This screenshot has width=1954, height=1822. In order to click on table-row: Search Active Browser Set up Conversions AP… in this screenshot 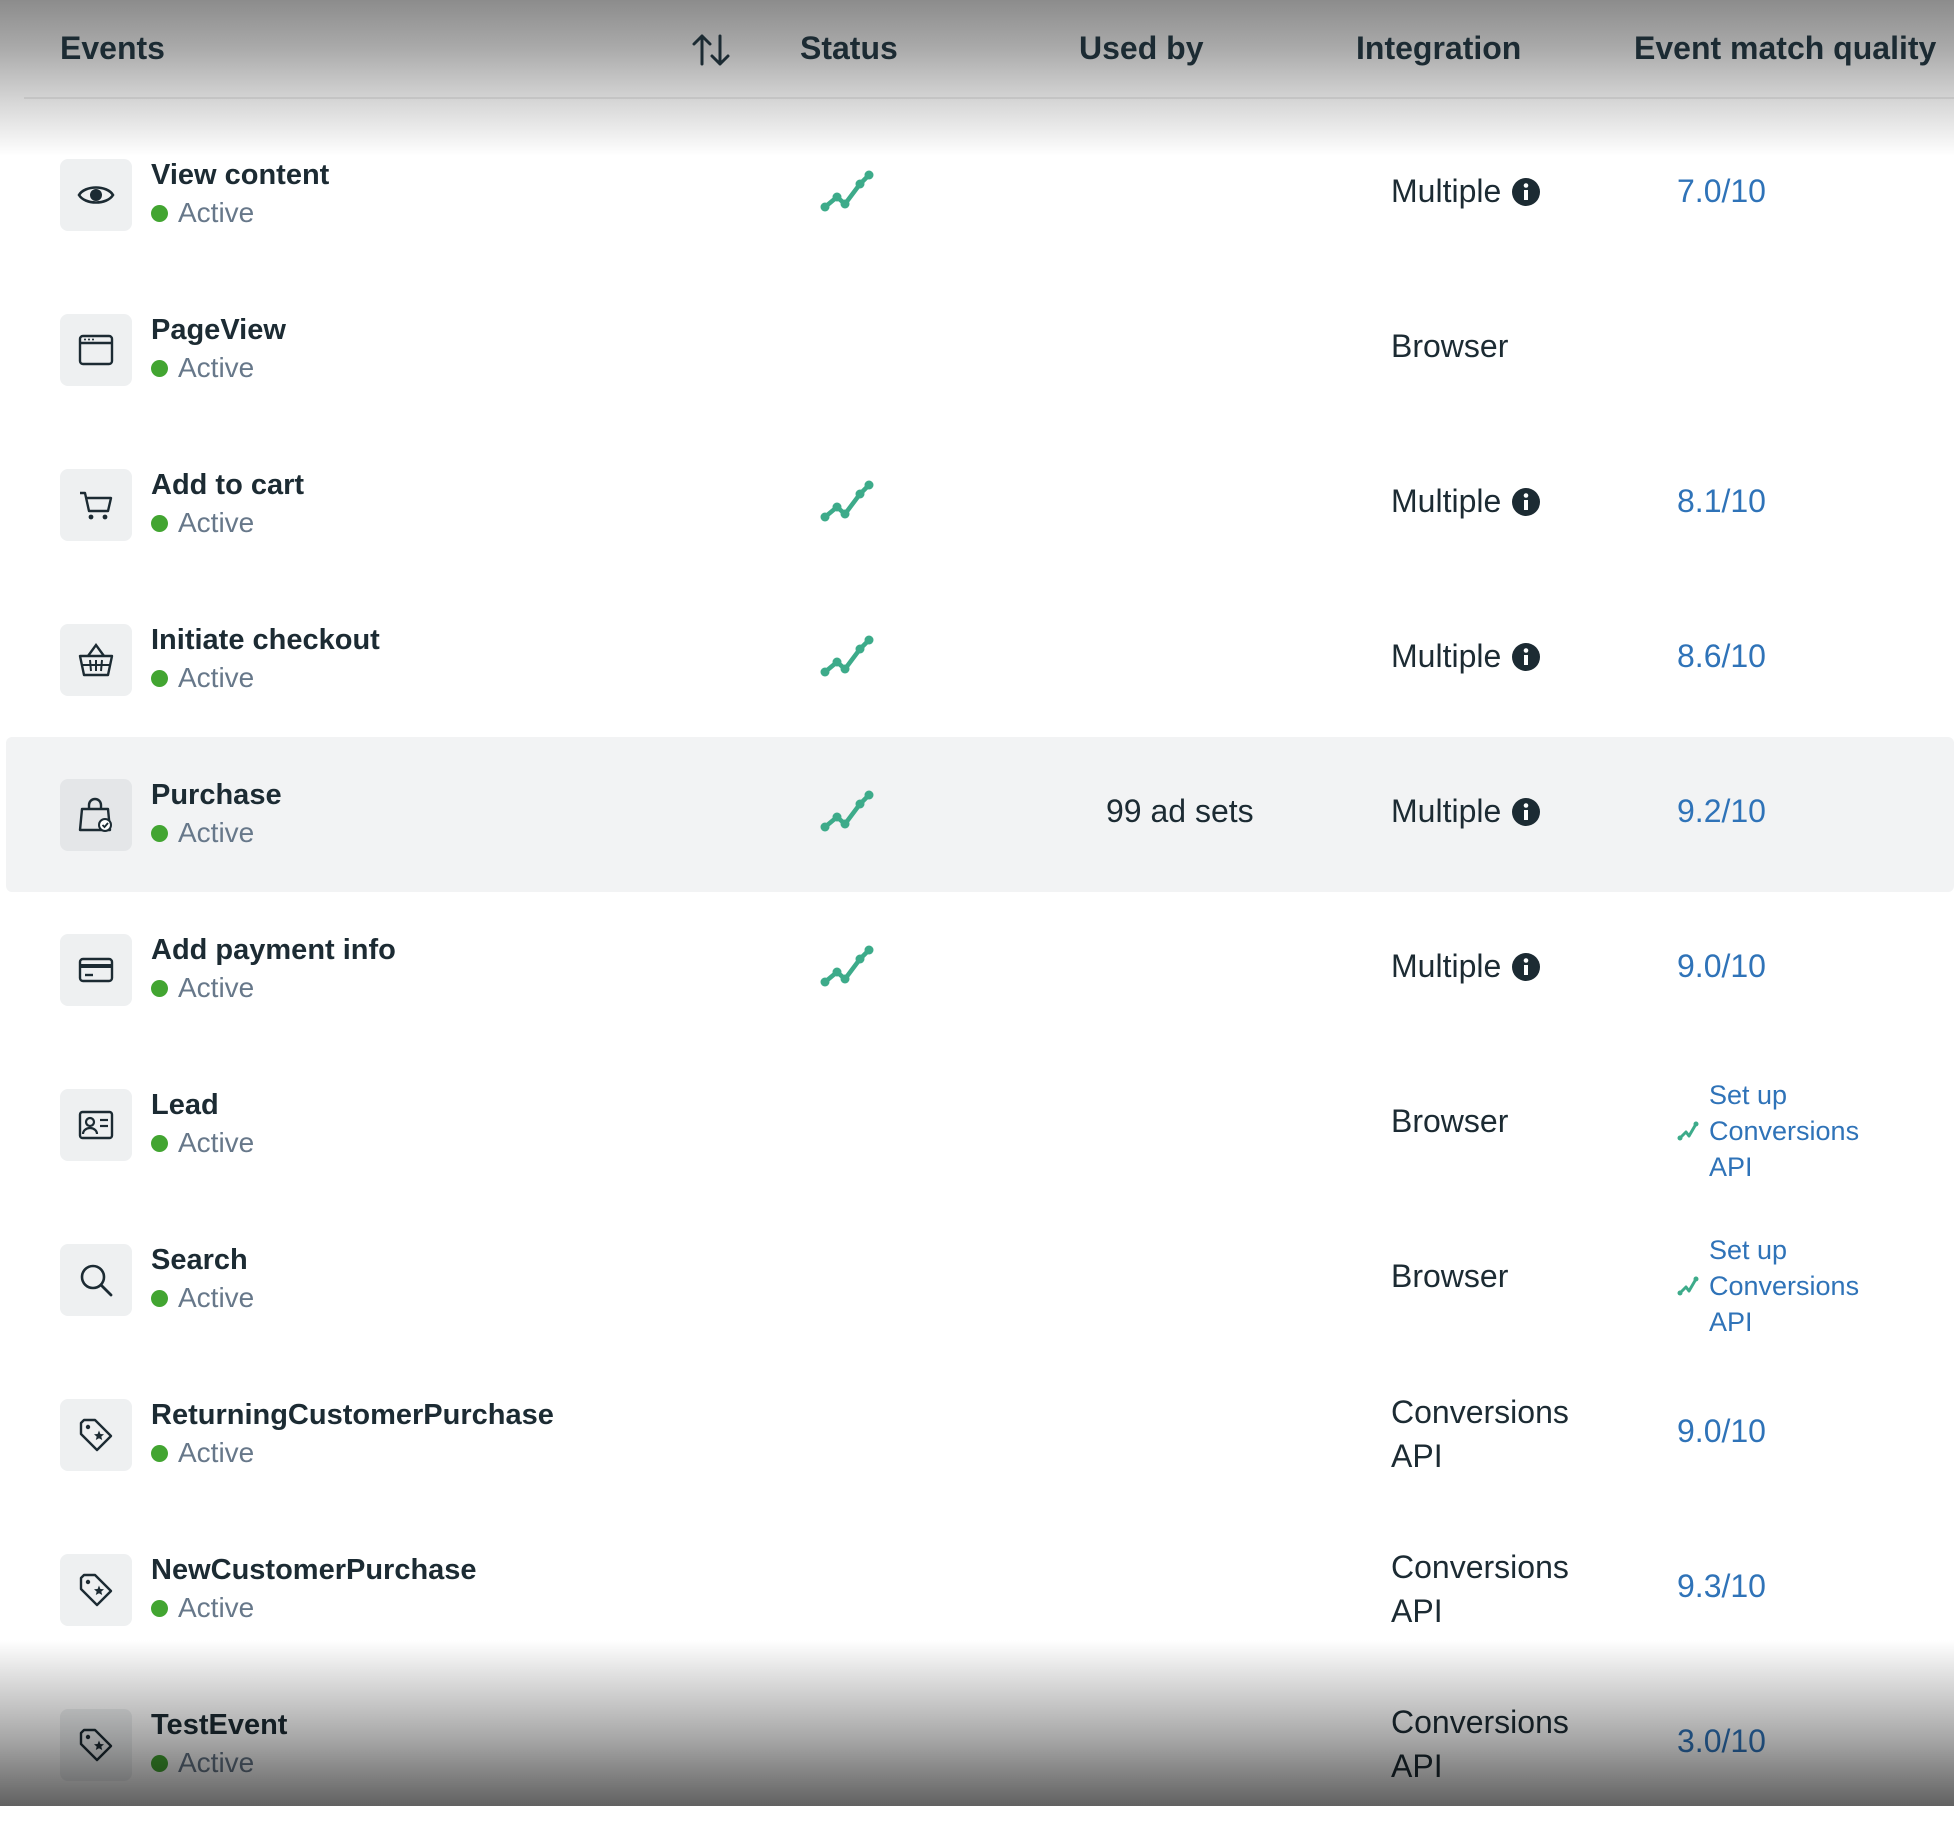, I will do `click(977, 1279)`.